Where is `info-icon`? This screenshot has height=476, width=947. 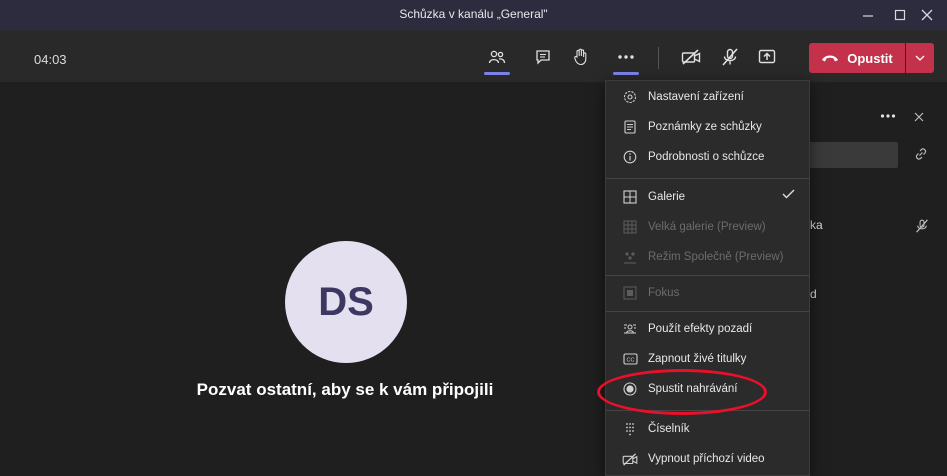 info-icon is located at coordinates (630, 157).